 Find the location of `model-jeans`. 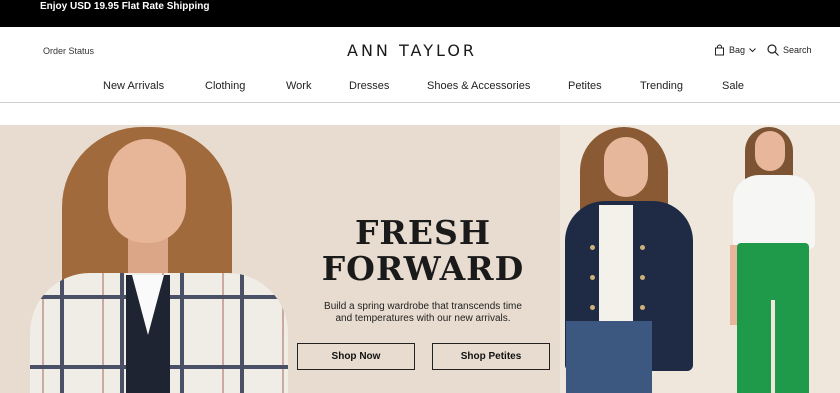

model-jeans is located at coordinates (609, 357).